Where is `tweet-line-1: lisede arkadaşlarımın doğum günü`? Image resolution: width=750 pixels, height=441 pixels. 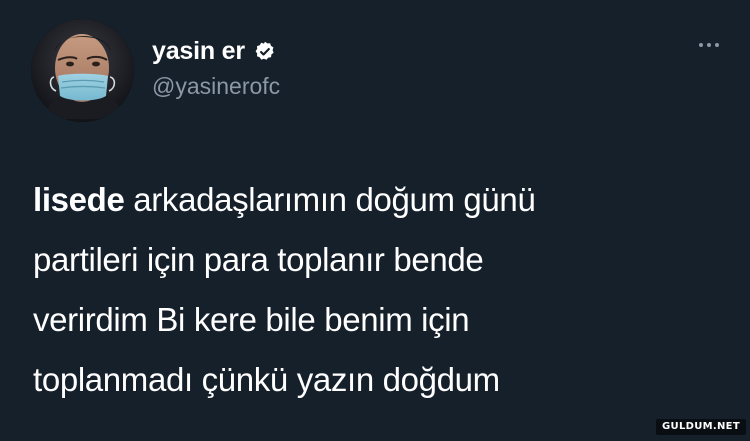 tweet-line-1: lisede arkadaşlarımın doğum günü is located at coordinates (363, 200).